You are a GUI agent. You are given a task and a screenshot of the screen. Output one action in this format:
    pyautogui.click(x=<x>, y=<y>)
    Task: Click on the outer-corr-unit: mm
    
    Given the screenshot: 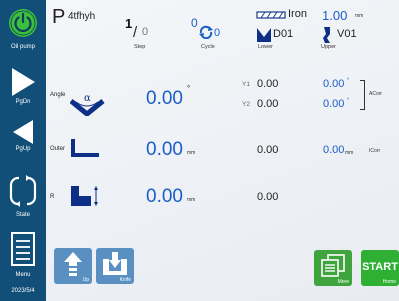 What is the action you would take?
    pyautogui.click(x=349, y=153)
    